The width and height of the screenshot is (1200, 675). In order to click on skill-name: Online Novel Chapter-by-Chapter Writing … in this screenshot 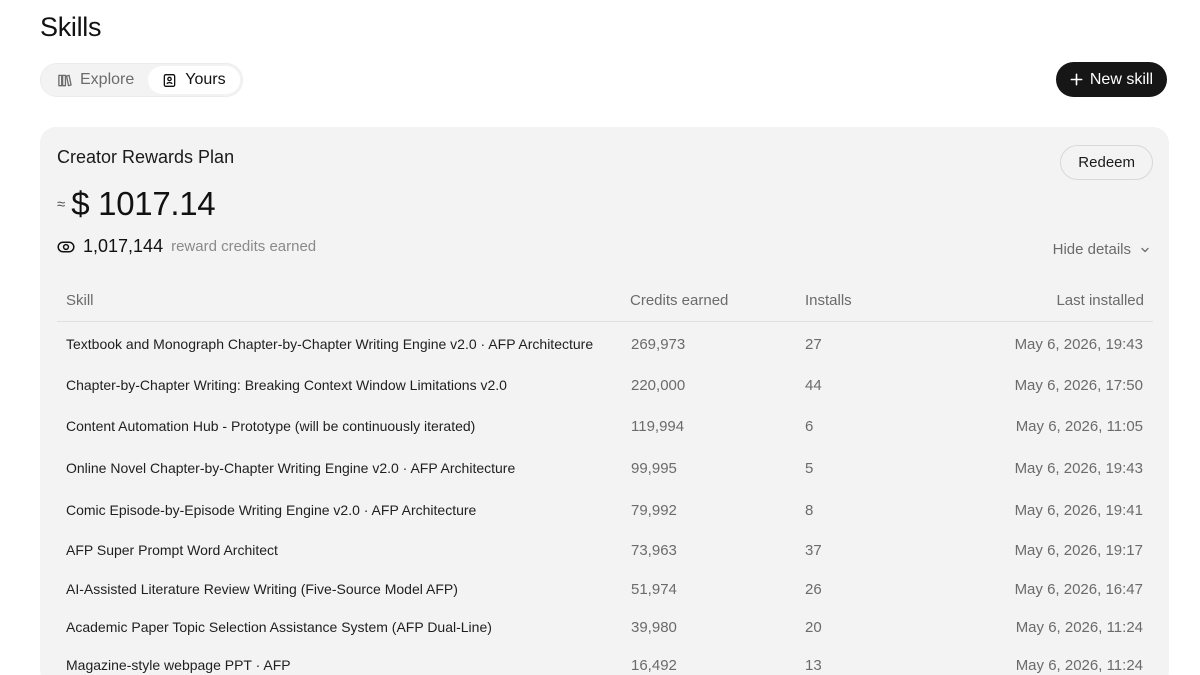, I will do `click(291, 468)`.